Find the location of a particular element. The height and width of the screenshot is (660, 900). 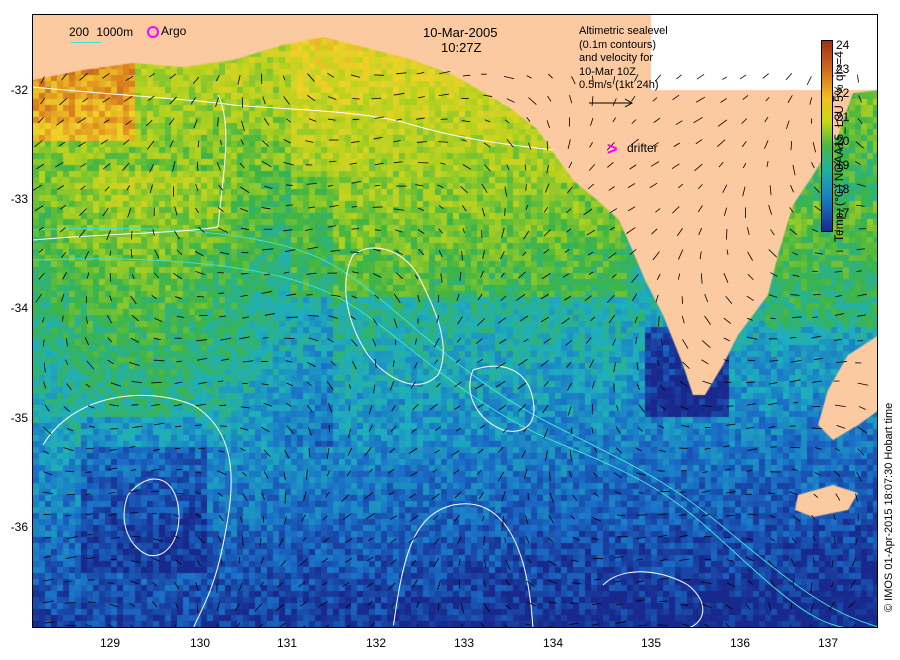

altimetry-line-1: Altimetric sealevel is located at coordinates (623, 31).